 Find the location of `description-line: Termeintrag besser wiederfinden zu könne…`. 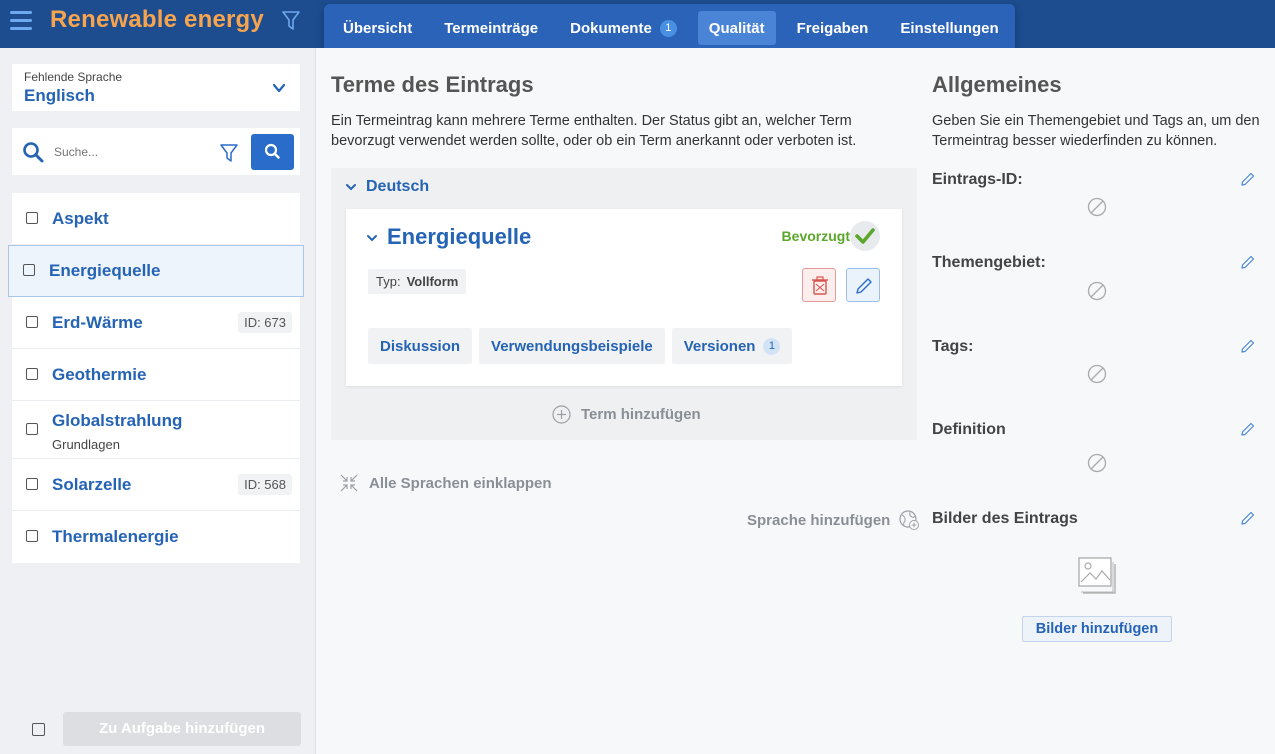

description-line: Termeintrag besser wiederfinden zu könne… is located at coordinates (1075, 141).